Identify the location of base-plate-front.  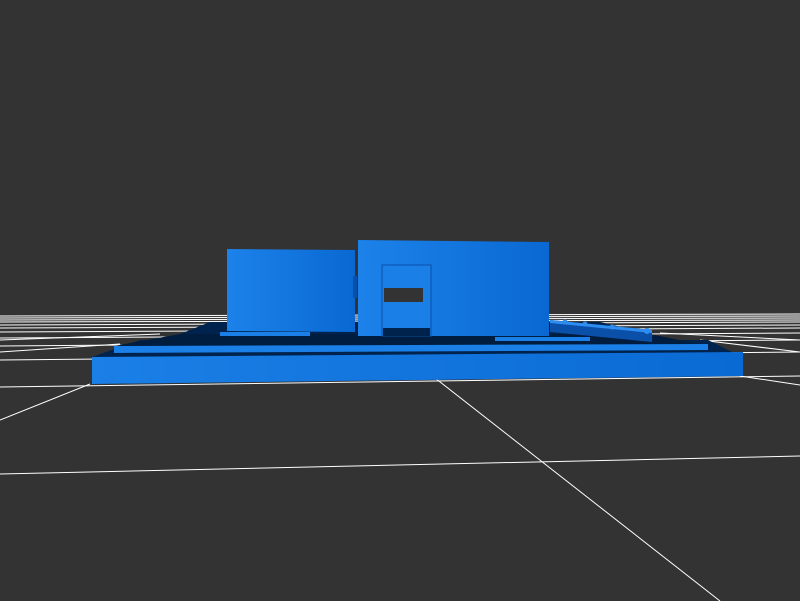
(417, 368).